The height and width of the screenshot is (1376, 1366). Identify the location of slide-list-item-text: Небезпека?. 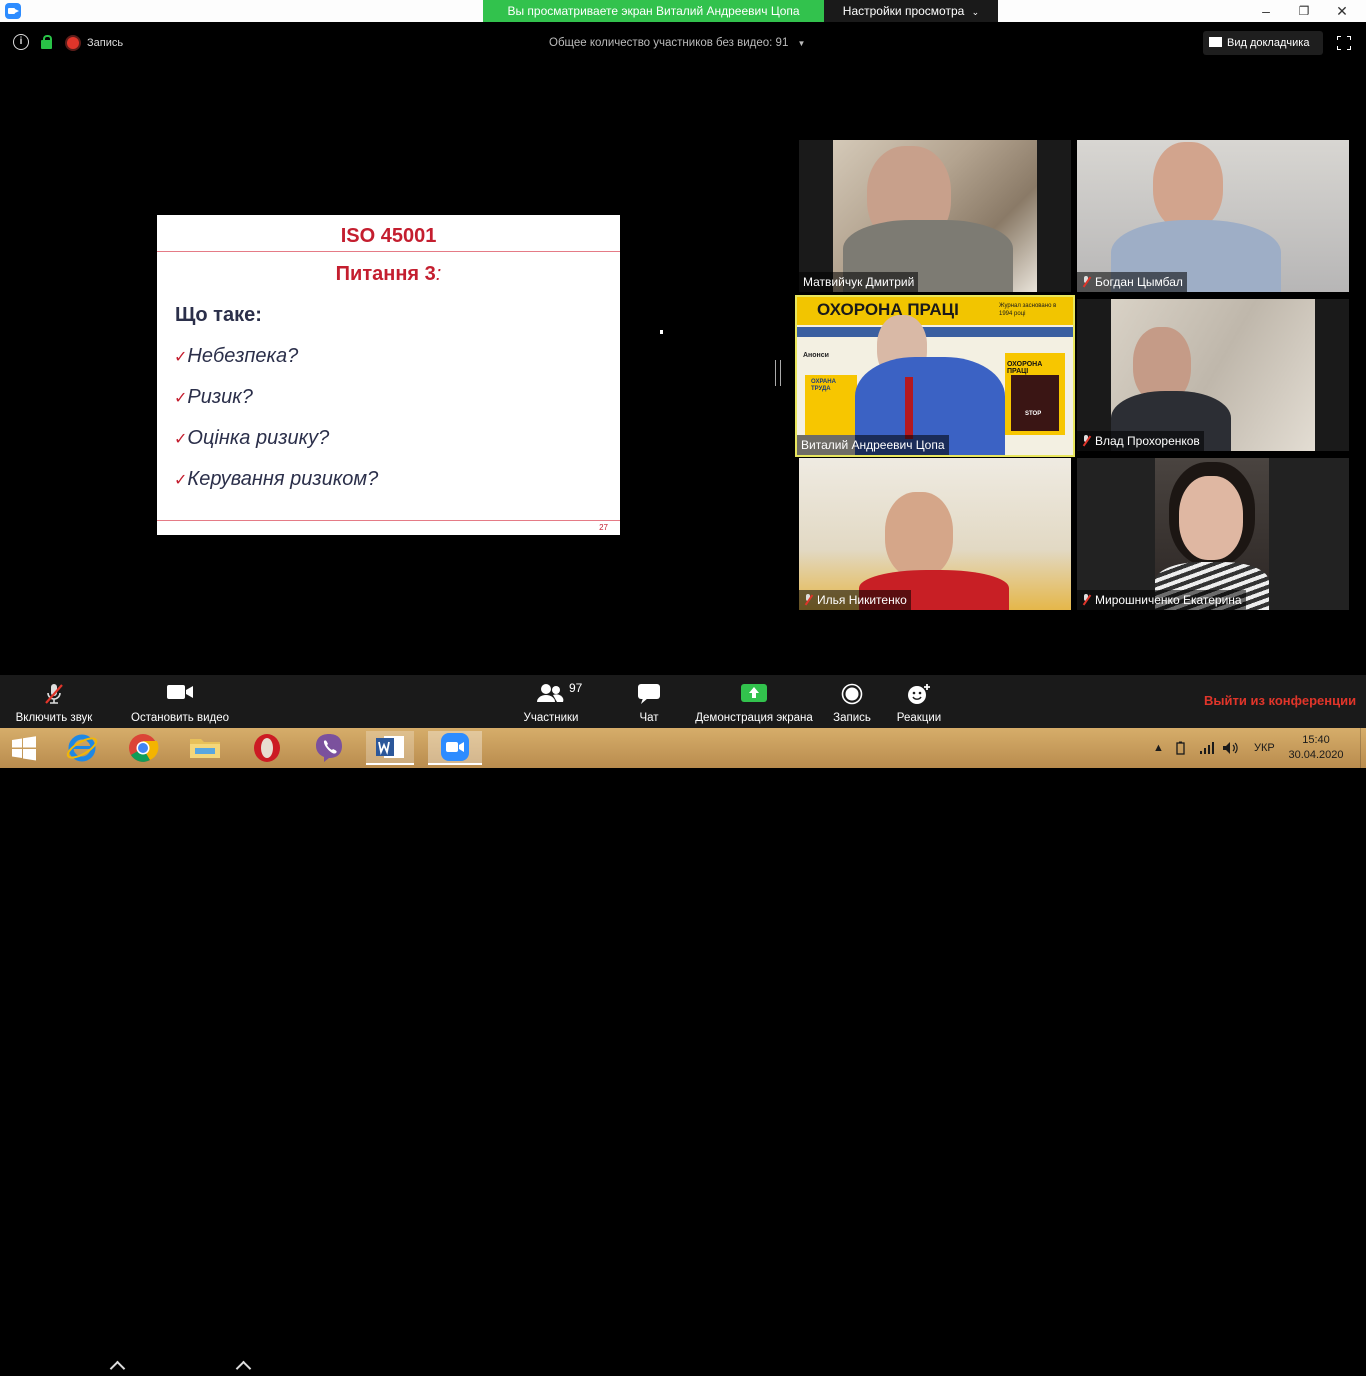
(243, 356).